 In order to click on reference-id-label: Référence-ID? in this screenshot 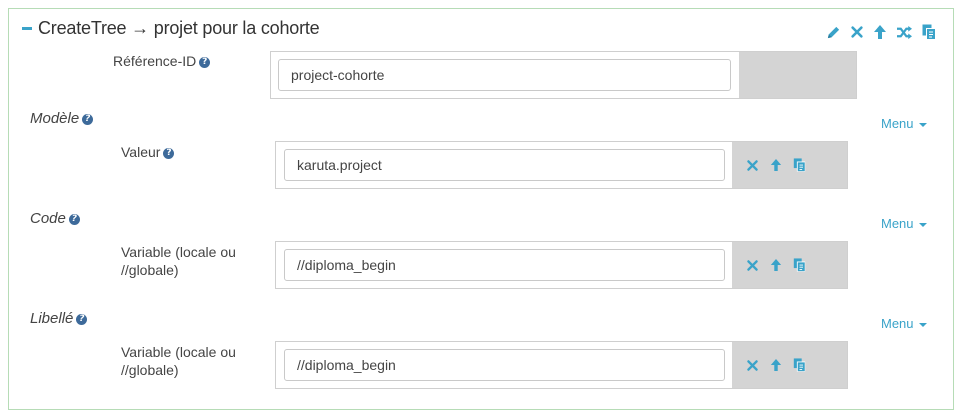, I will do `click(162, 61)`.